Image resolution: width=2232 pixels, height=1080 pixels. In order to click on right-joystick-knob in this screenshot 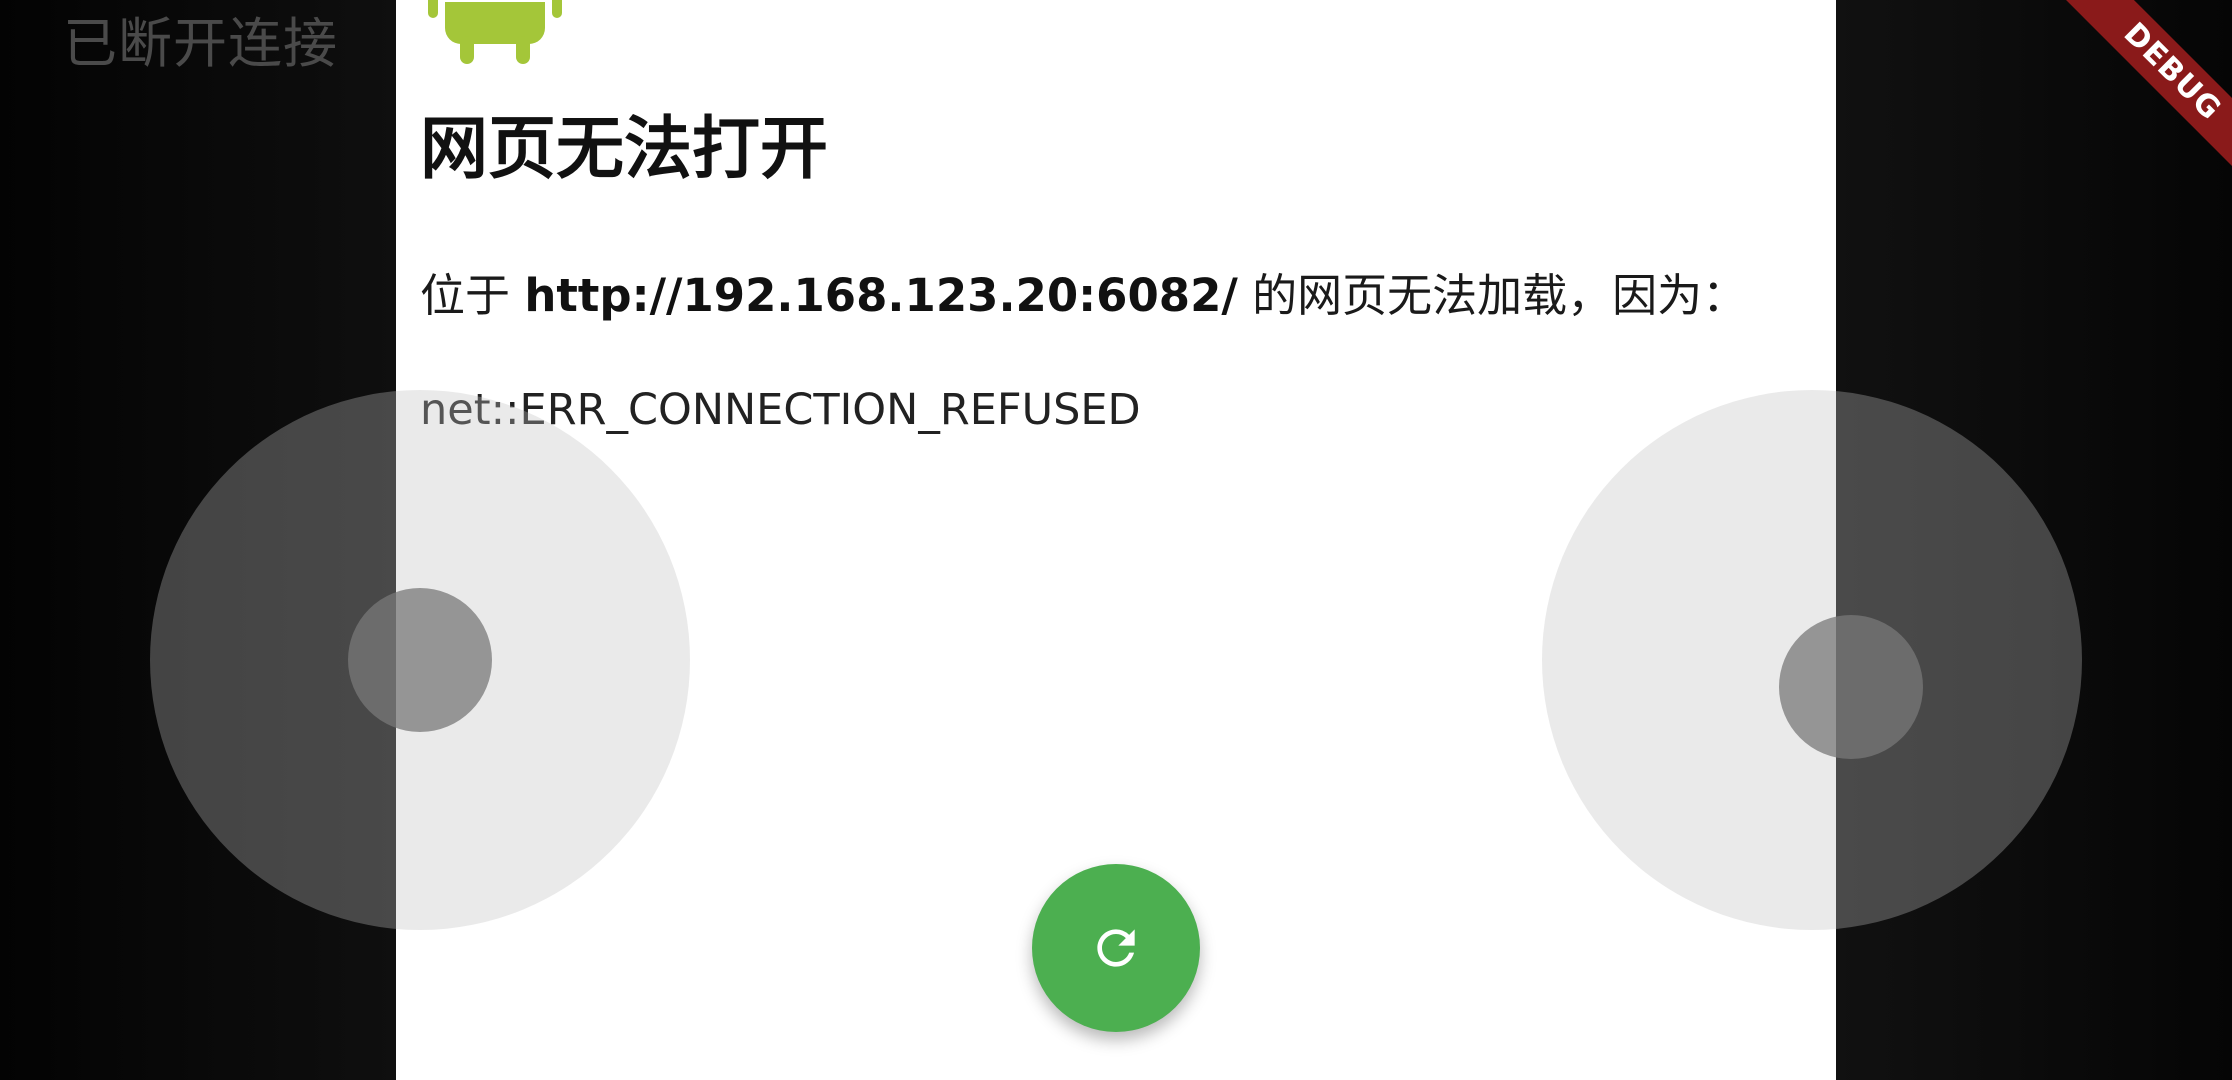, I will do `click(1851, 687)`.